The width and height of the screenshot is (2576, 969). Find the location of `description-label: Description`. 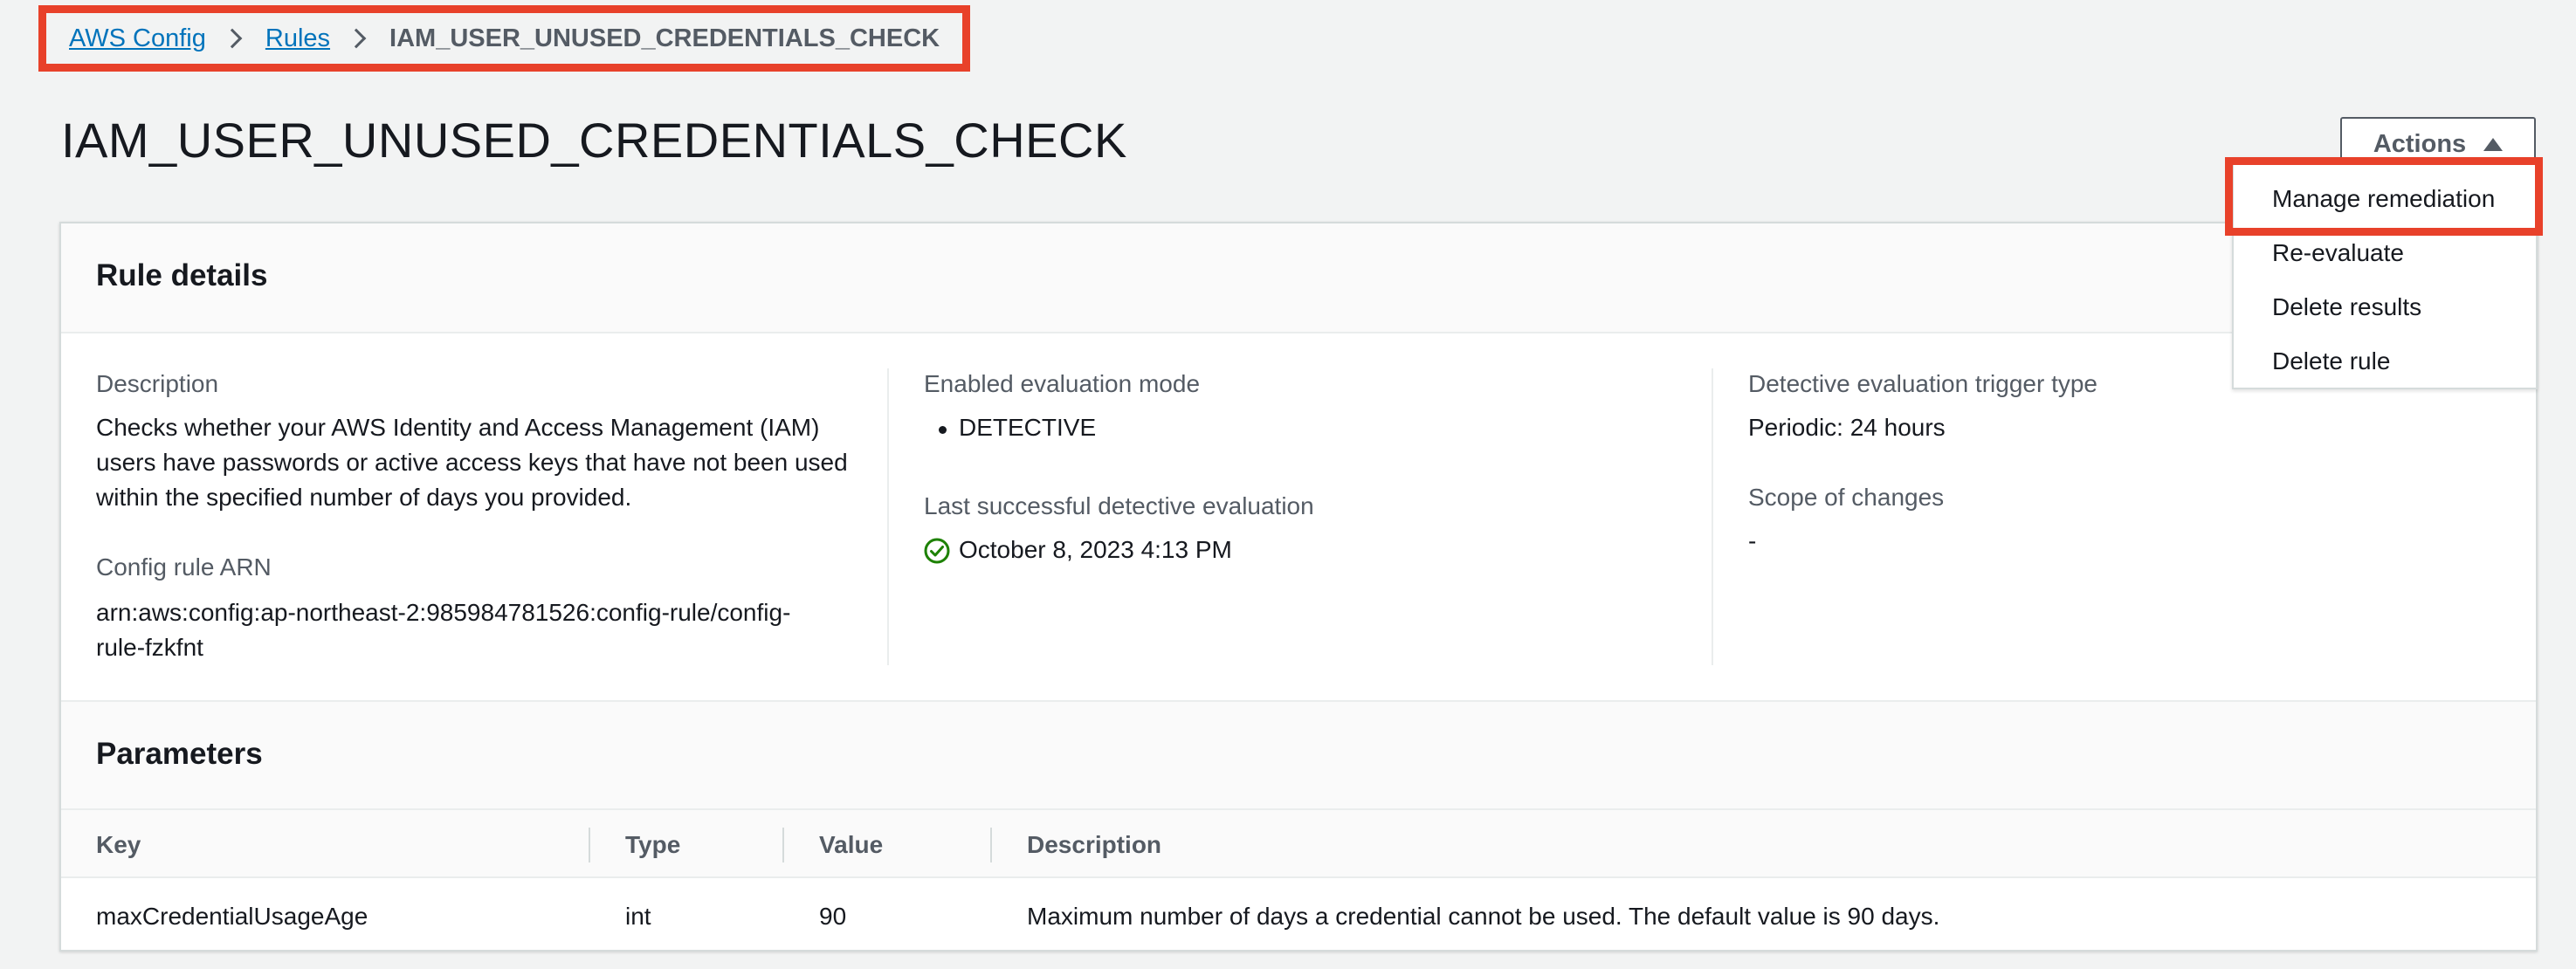

description-label: Description is located at coordinates (157, 383).